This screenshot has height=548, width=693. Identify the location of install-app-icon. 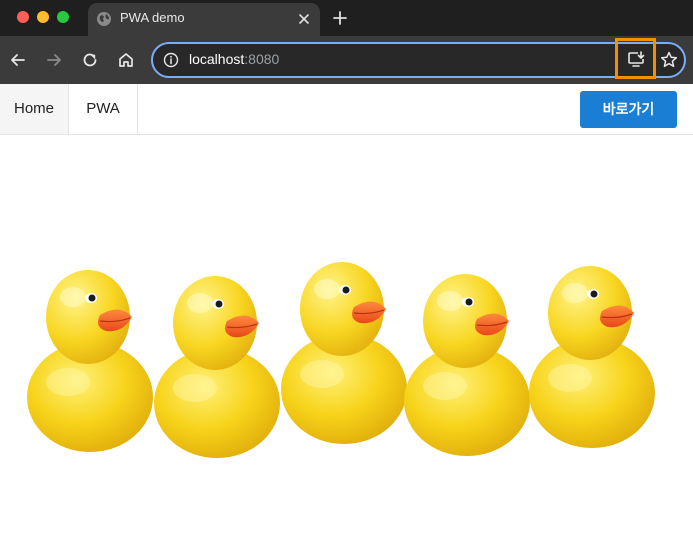
(636, 59).